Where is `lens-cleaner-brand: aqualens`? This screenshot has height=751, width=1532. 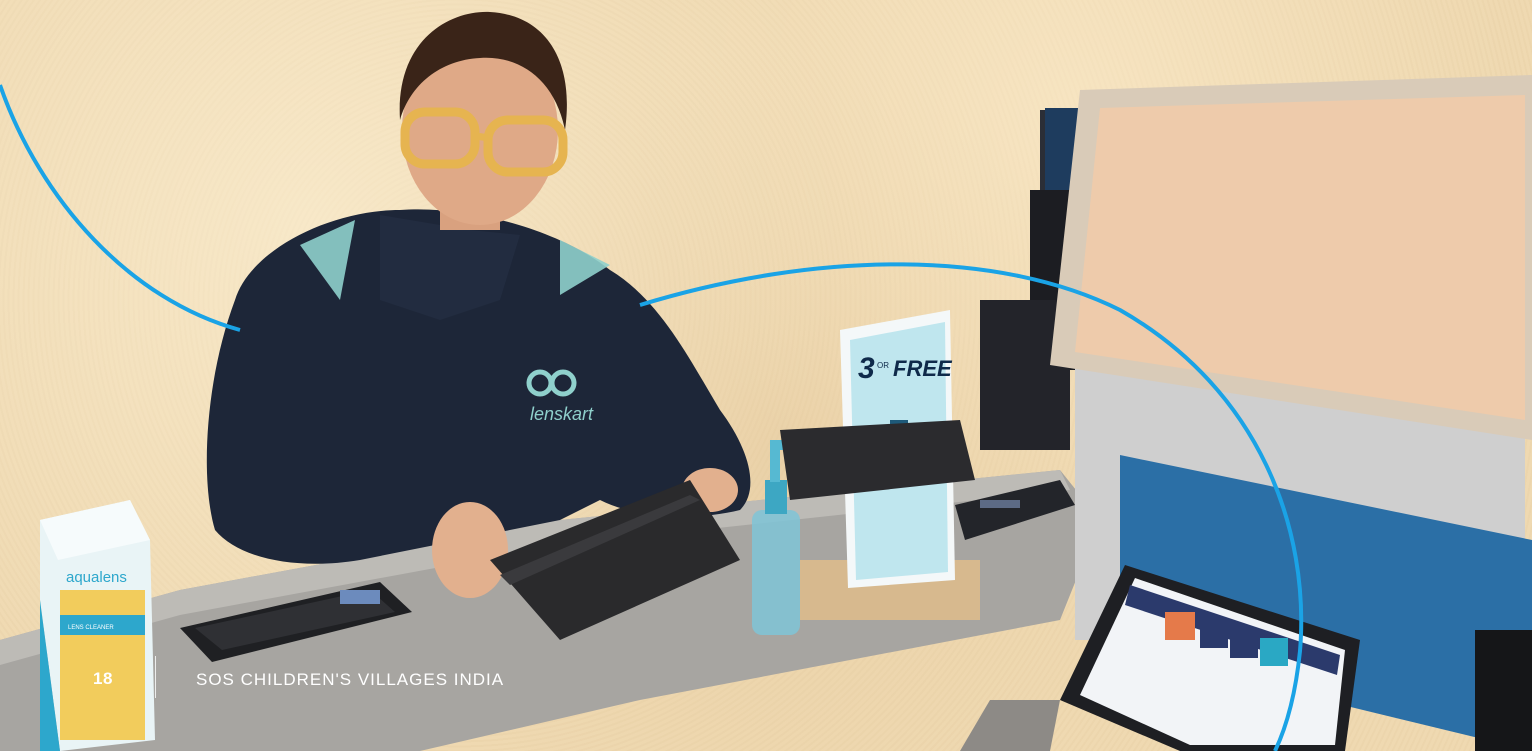
lens-cleaner-brand: aqualens is located at coordinates (96, 577).